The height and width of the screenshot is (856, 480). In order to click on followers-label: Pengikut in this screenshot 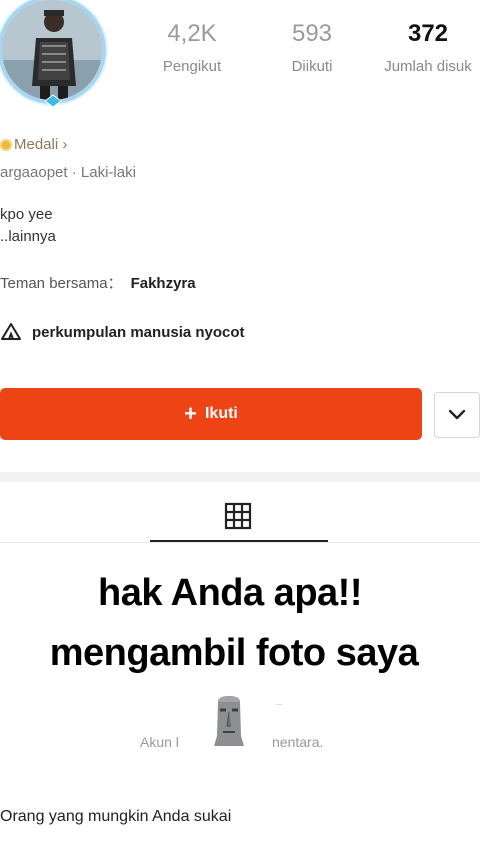, I will do `click(192, 66)`.